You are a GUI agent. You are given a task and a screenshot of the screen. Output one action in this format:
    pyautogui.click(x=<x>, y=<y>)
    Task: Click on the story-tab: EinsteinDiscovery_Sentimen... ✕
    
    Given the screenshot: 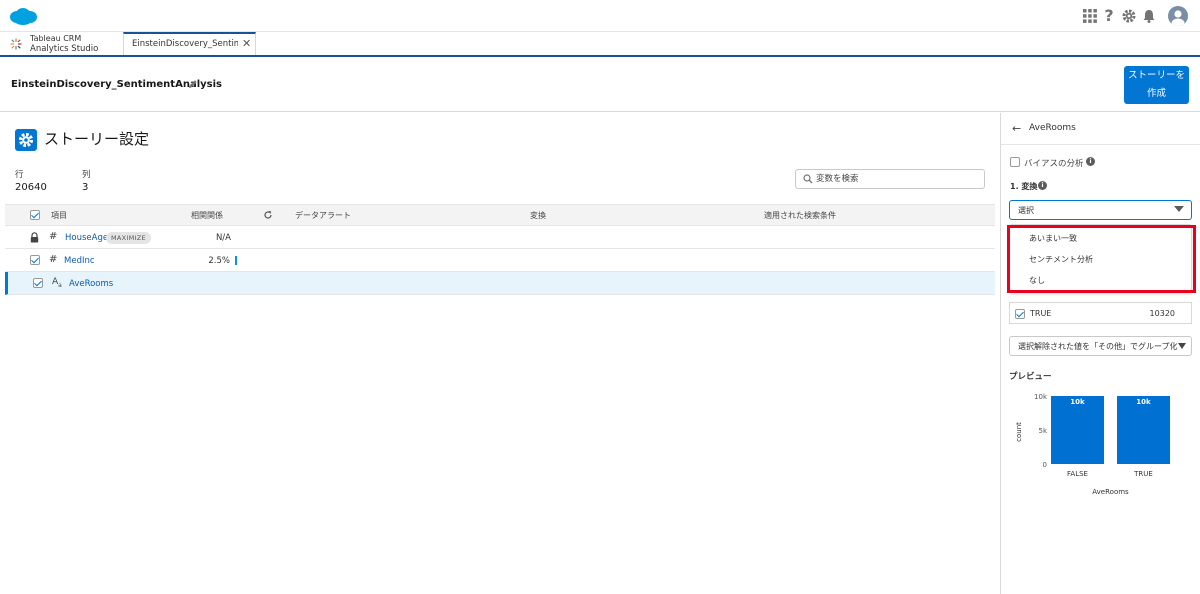 What is the action you would take?
    pyautogui.click(x=189, y=43)
    